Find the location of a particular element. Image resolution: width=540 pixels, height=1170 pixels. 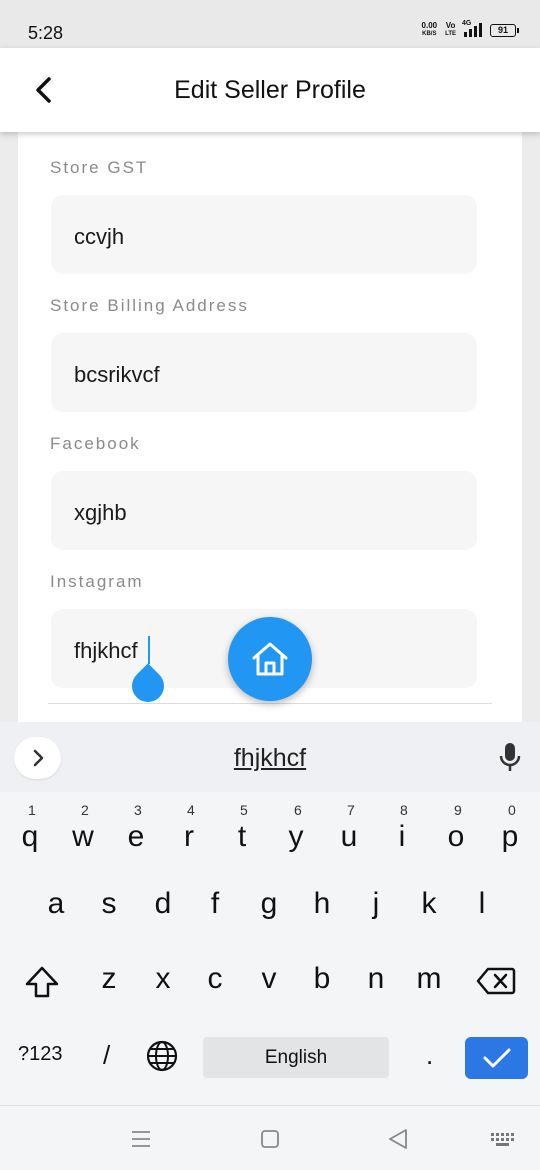

store-gst-value: ccvjh is located at coordinates (99, 236).